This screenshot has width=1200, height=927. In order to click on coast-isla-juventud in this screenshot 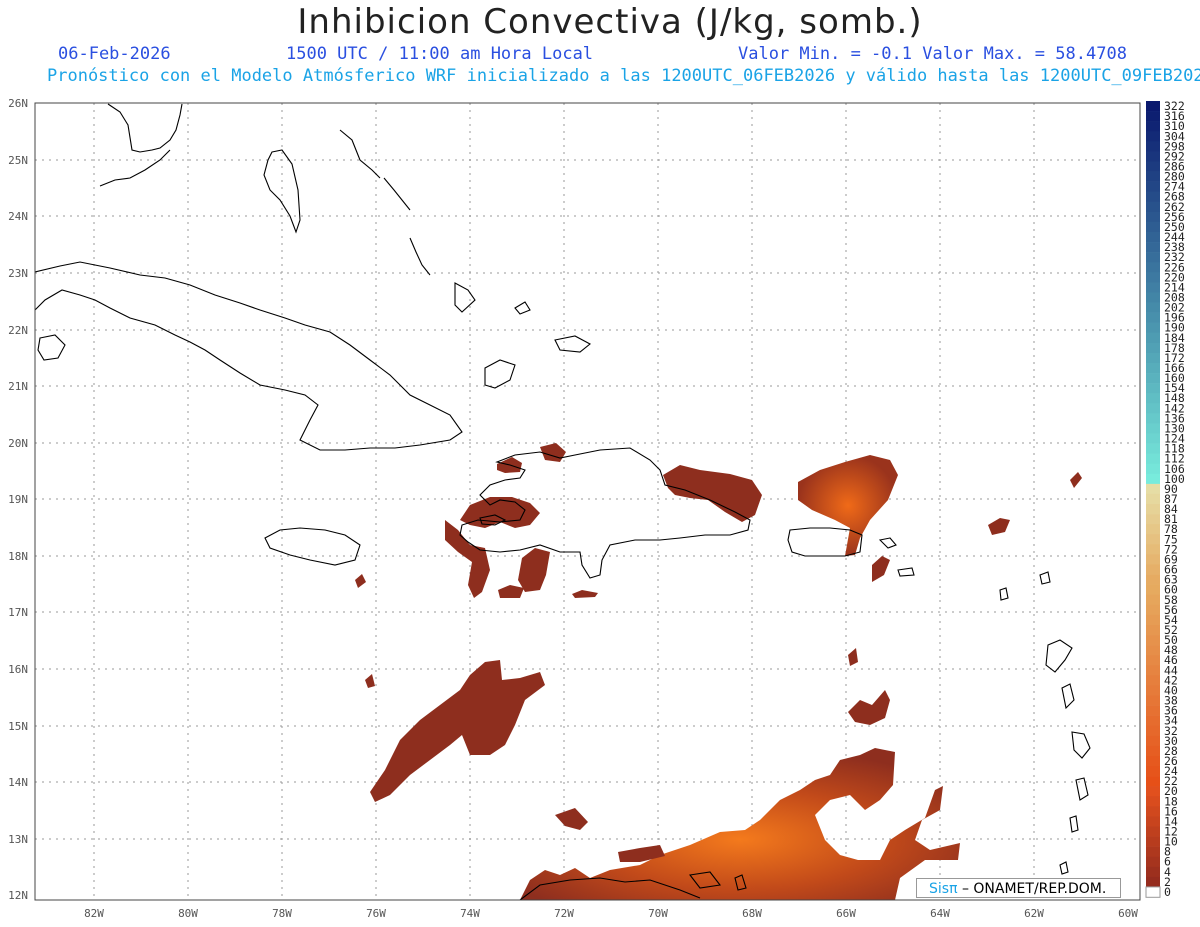, I will do `click(51, 347)`.